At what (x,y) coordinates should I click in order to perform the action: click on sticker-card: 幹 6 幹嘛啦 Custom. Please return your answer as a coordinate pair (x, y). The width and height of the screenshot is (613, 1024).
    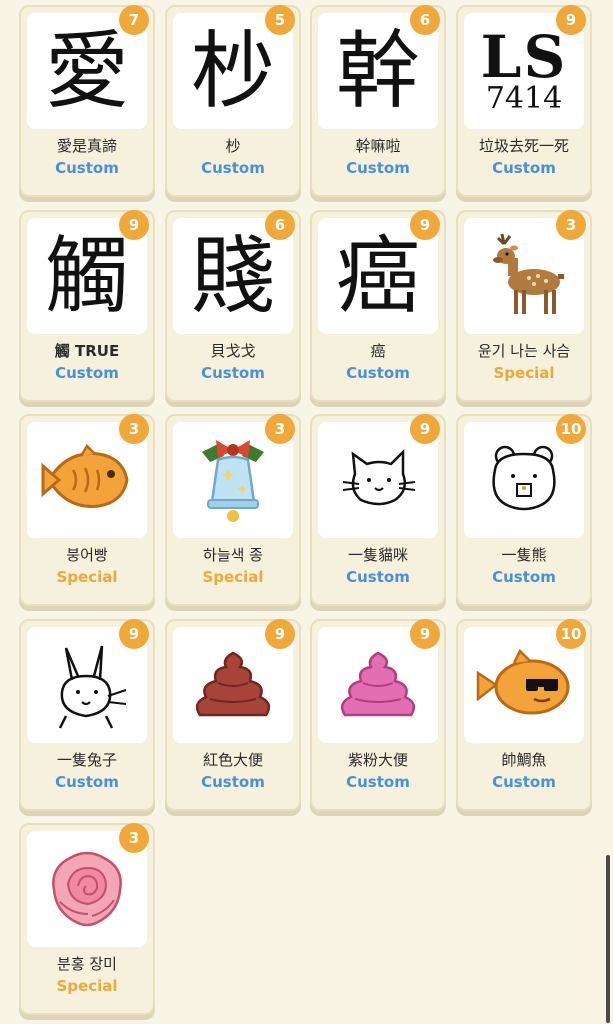
    Looking at the image, I should click on (378, 101).